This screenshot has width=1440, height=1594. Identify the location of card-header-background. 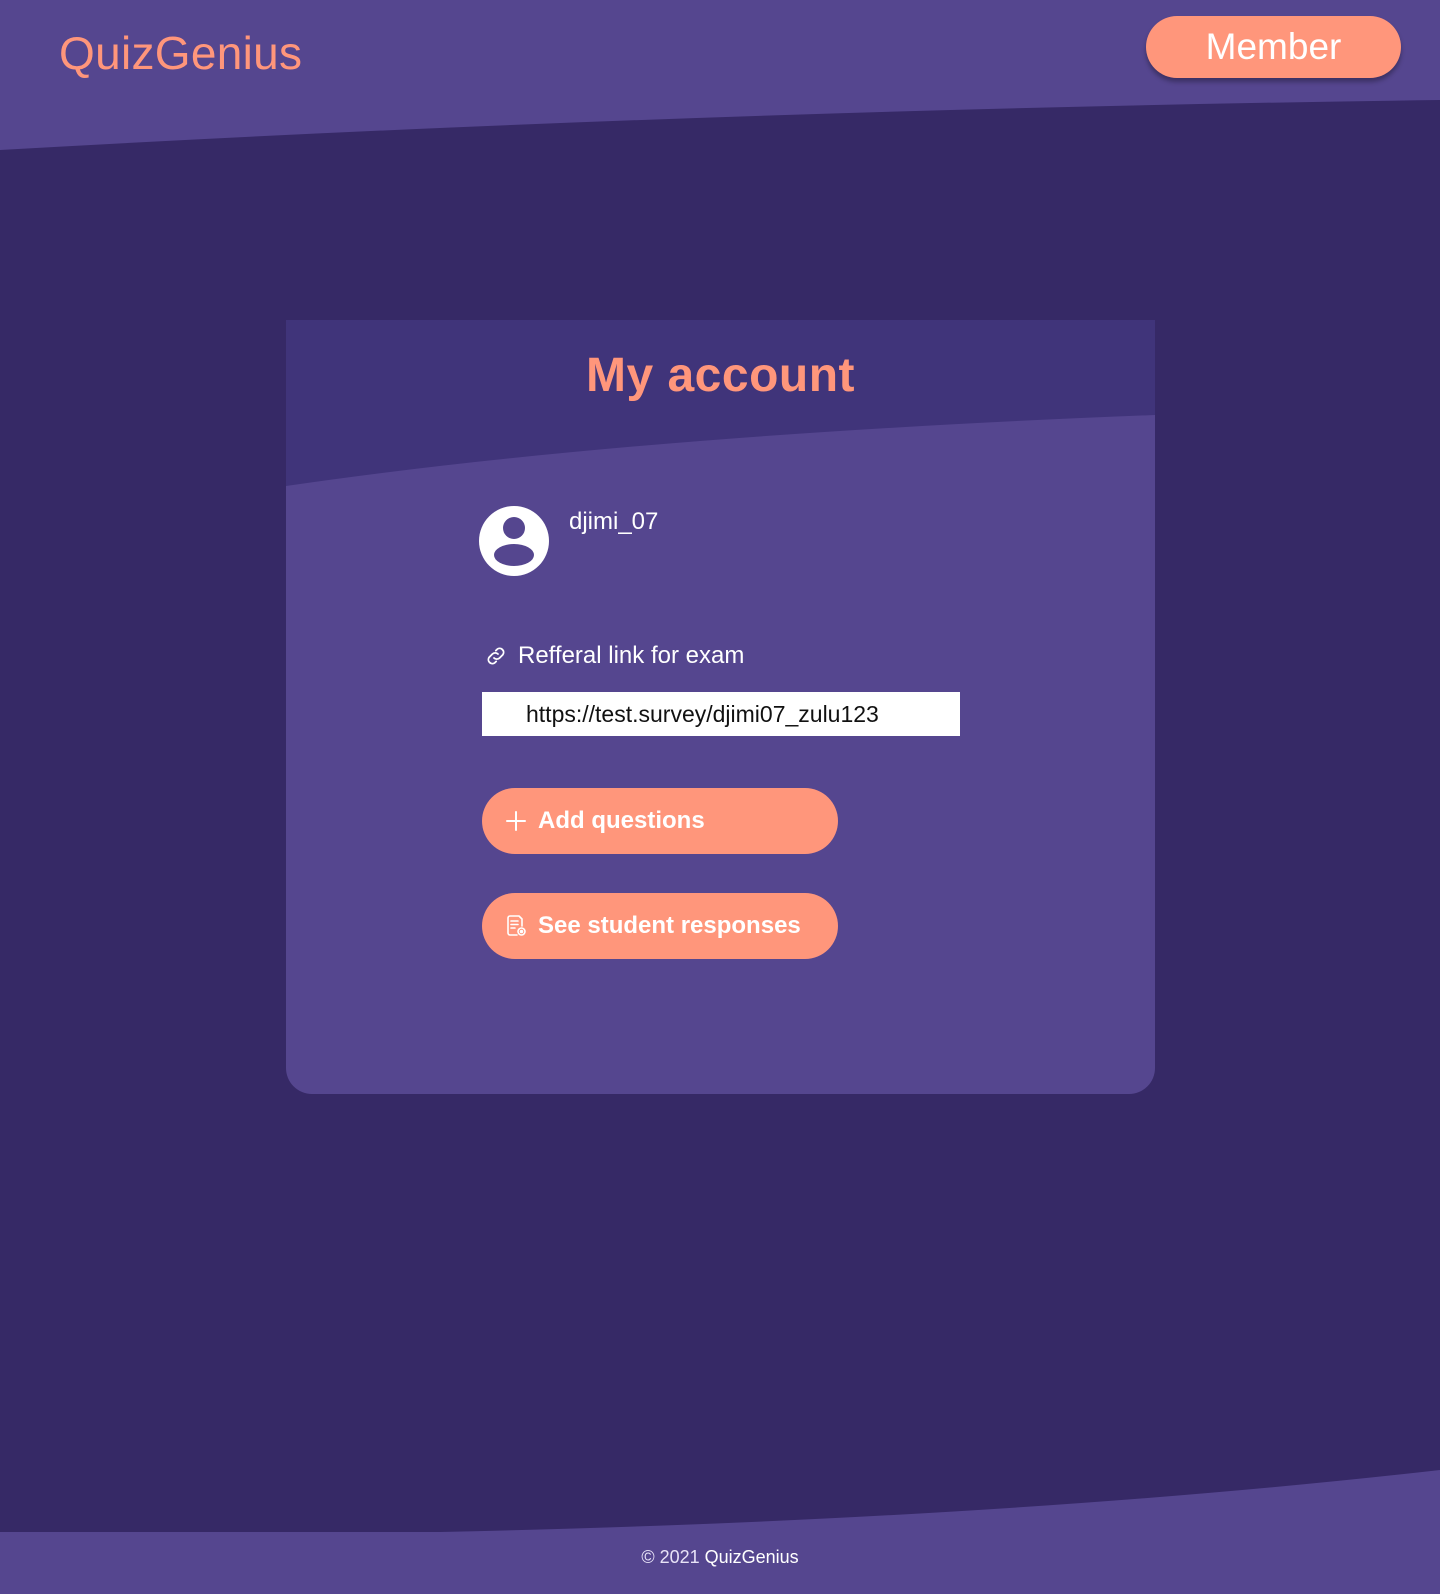
(720, 403).